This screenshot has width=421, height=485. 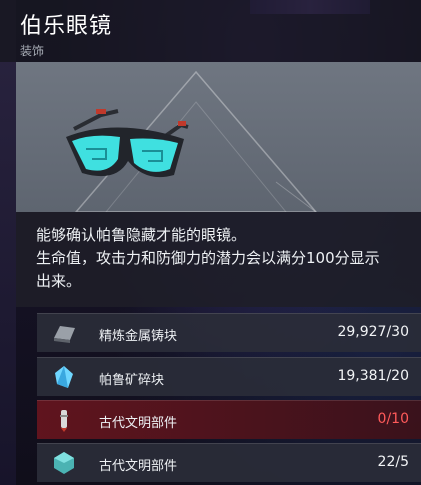 I want to click on item-header: 伯乐眼镜 装饰, so click(x=210, y=31).